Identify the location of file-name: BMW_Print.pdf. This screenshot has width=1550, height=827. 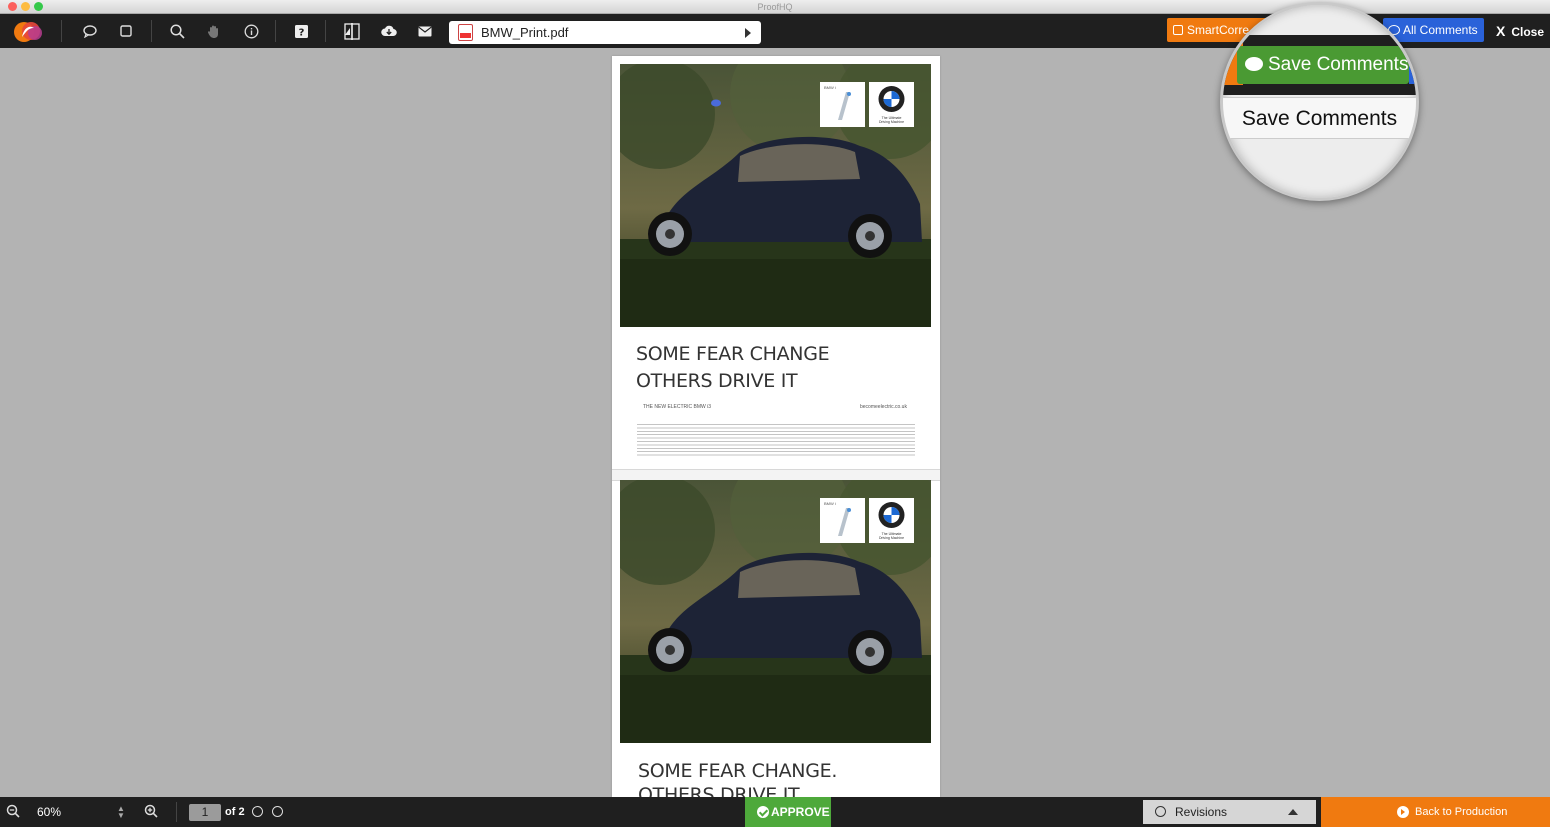
(525, 32).